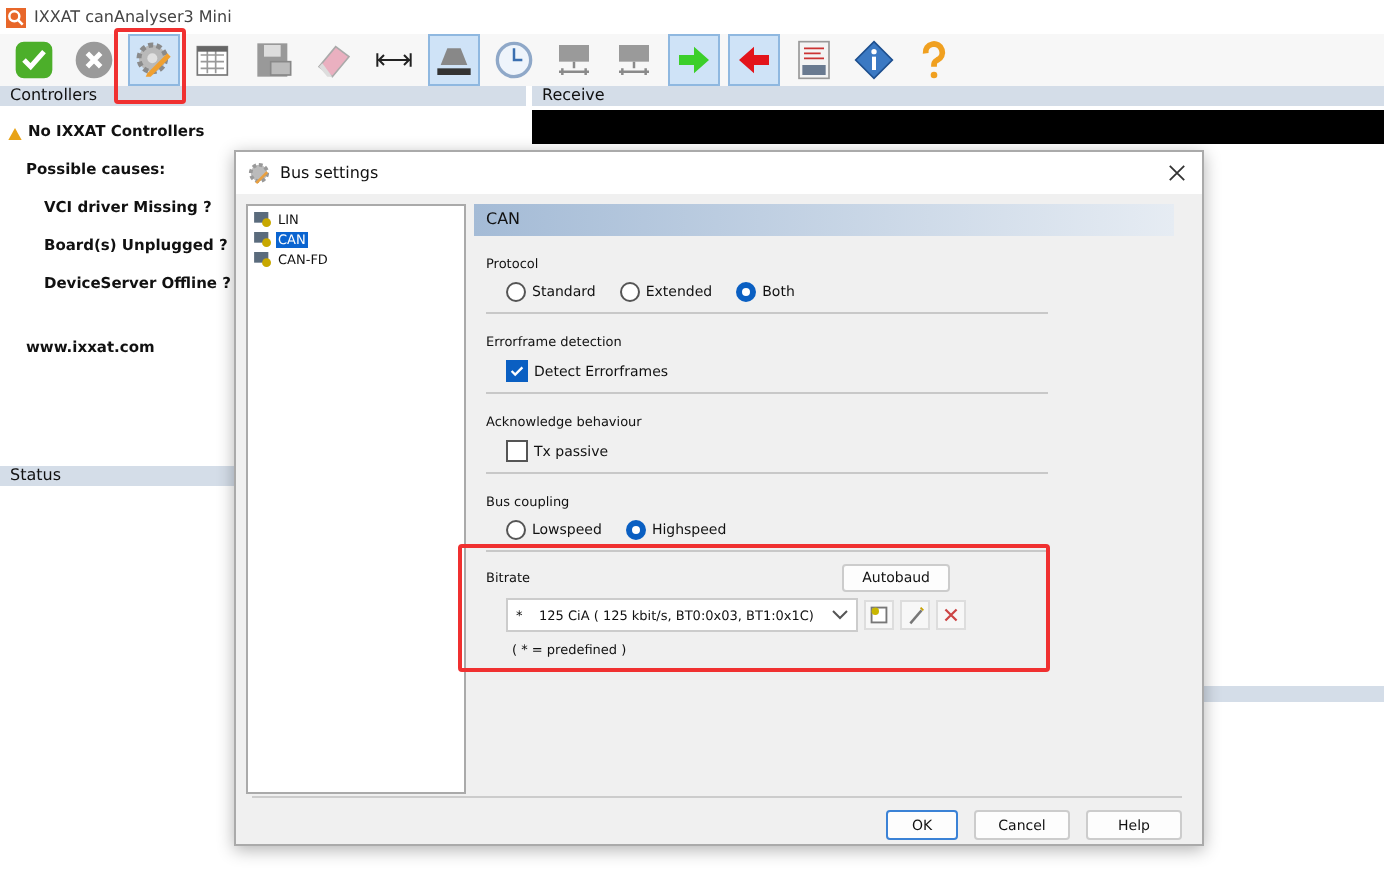  I want to click on clock-icon, so click(514, 60).